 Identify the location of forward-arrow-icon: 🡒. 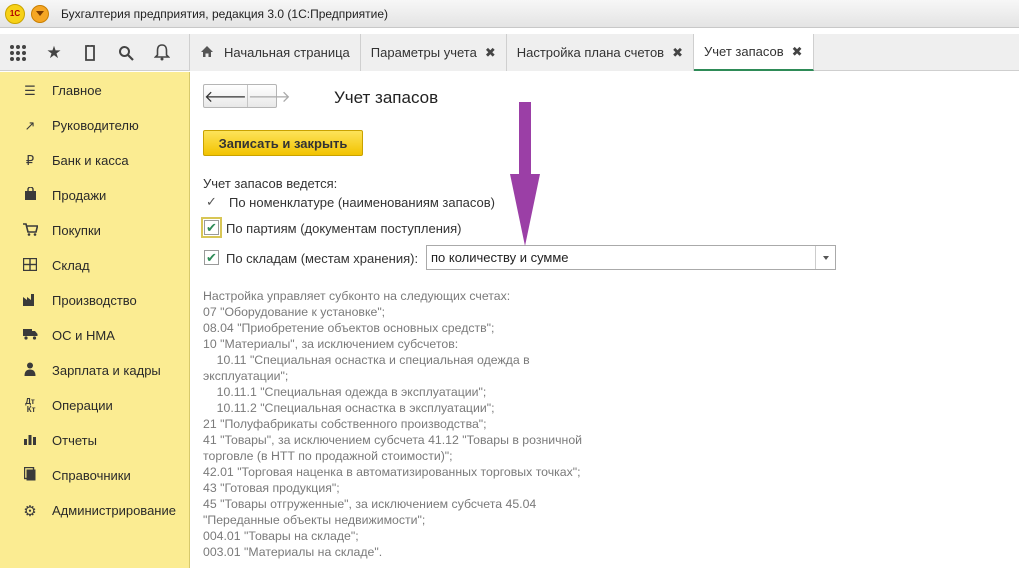
(268, 96).